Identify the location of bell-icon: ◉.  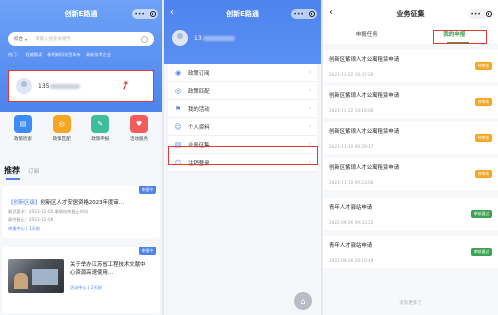
(178, 72).